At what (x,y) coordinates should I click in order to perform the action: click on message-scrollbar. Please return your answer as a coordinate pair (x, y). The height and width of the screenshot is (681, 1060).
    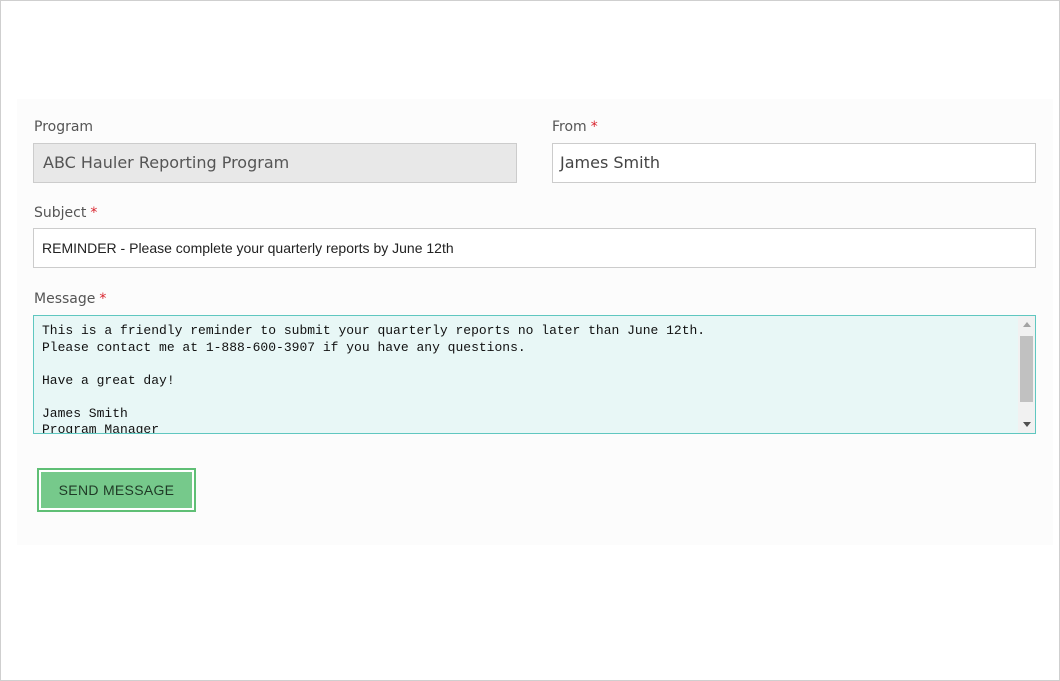
    Looking at the image, I should click on (1026, 374).